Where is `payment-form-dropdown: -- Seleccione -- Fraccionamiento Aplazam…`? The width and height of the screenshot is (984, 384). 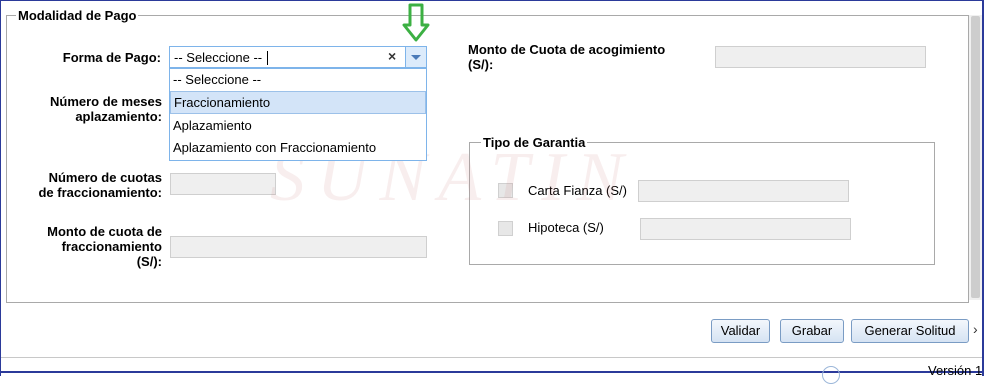 payment-form-dropdown: -- Seleccione -- Fraccionamiento Aplazam… is located at coordinates (298, 114).